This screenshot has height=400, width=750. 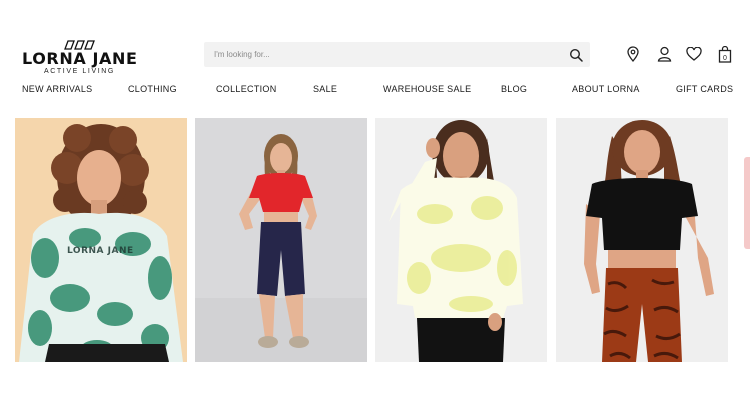 What do you see at coordinates (379, 54) in the screenshot?
I see `search-input` at bounding box center [379, 54].